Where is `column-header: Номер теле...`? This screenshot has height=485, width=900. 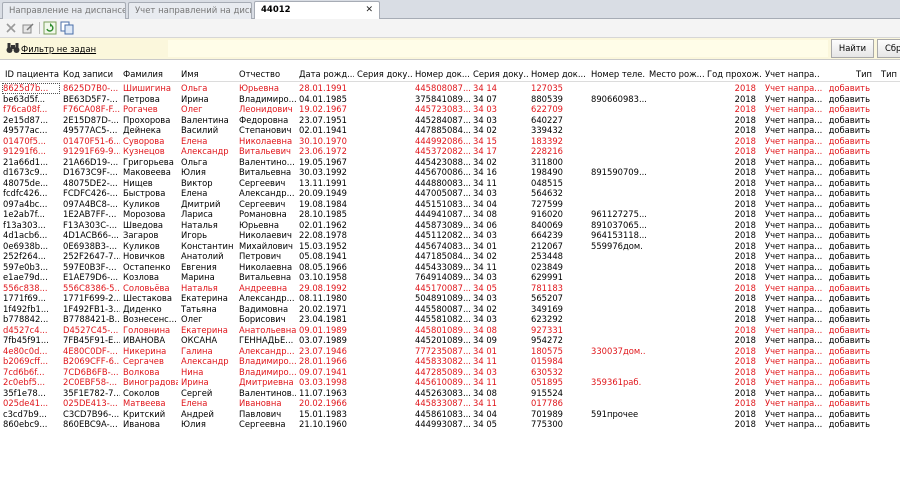
column-header: Номер теле... is located at coordinates (618, 74).